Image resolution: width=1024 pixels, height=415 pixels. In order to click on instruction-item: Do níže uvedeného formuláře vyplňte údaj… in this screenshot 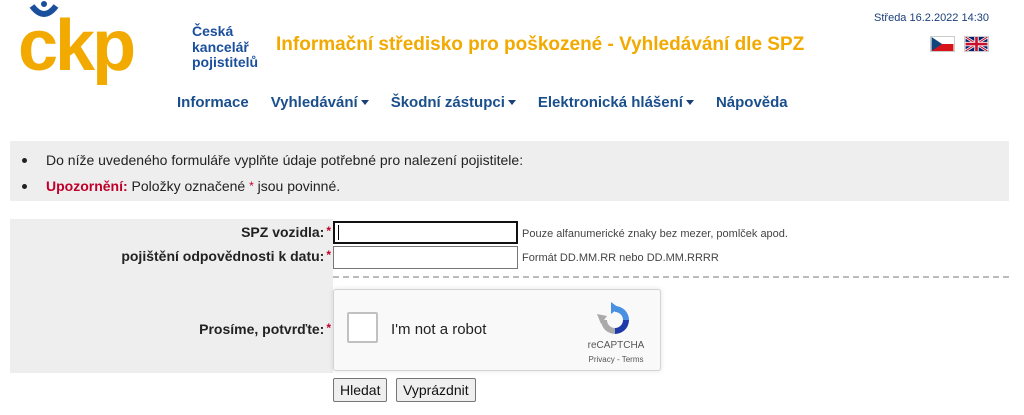, I will do `click(515, 164)`.